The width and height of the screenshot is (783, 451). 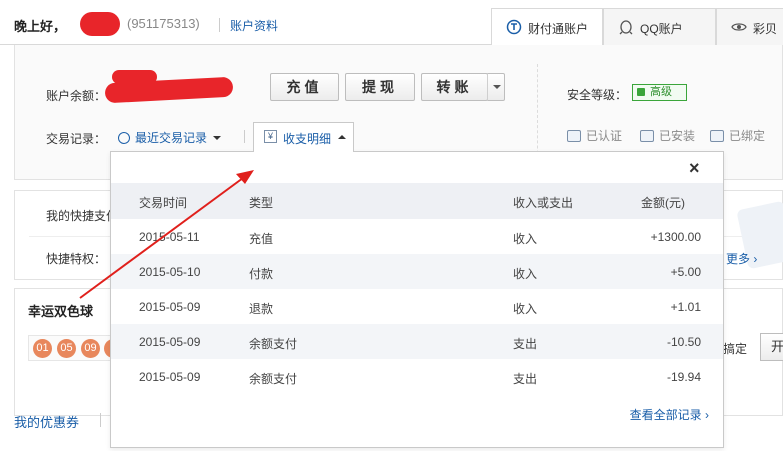 I want to click on recharge-button: 充值, so click(x=304, y=87).